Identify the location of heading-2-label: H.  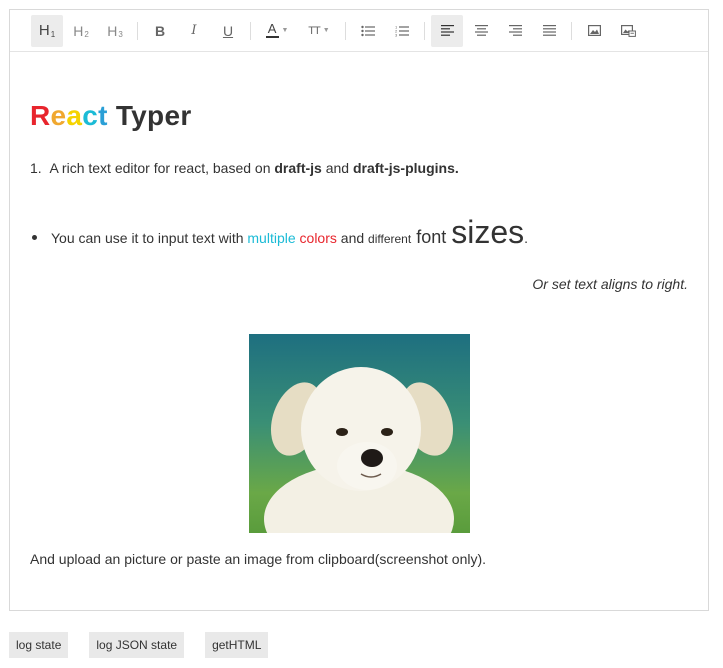
(78, 30).